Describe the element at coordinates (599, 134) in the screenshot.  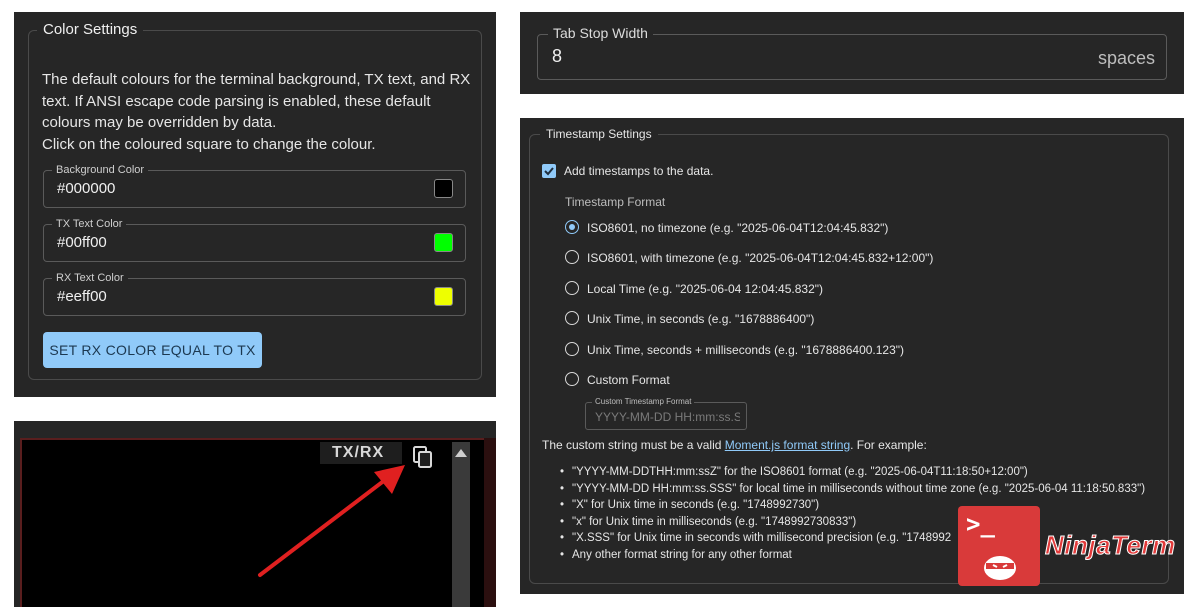
I see `timestamp-settings-title: Timestamp Settings` at that location.